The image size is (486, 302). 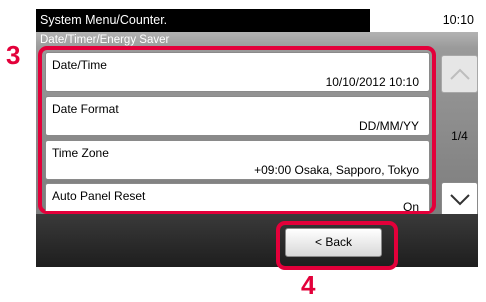 I want to click on chevron-up-icon, so click(x=459, y=74).